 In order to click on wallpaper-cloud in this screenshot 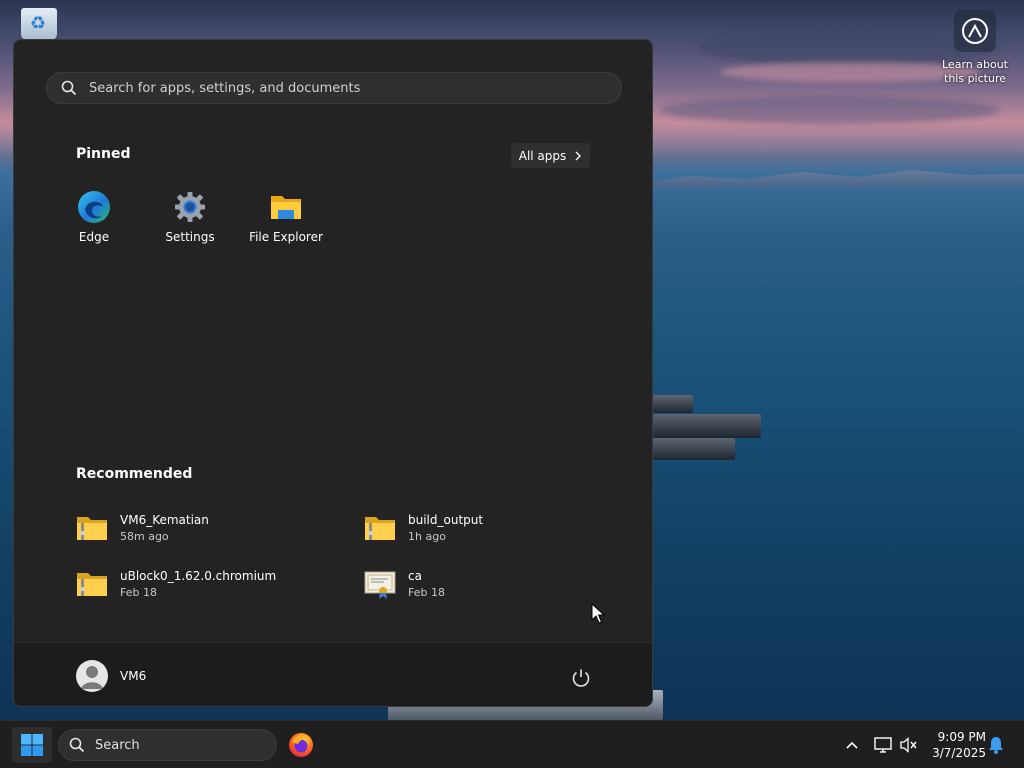, I will do `click(830, 110)`.